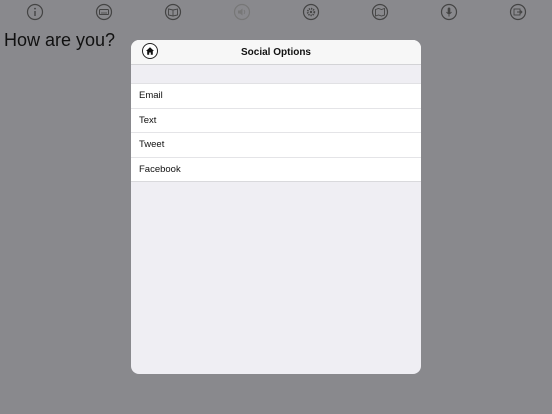 This screenshot has height=414, width=552. Describe the element at coordinates (276, 145) in the screenshot. I see `option-tweet: Tweet` at that location.